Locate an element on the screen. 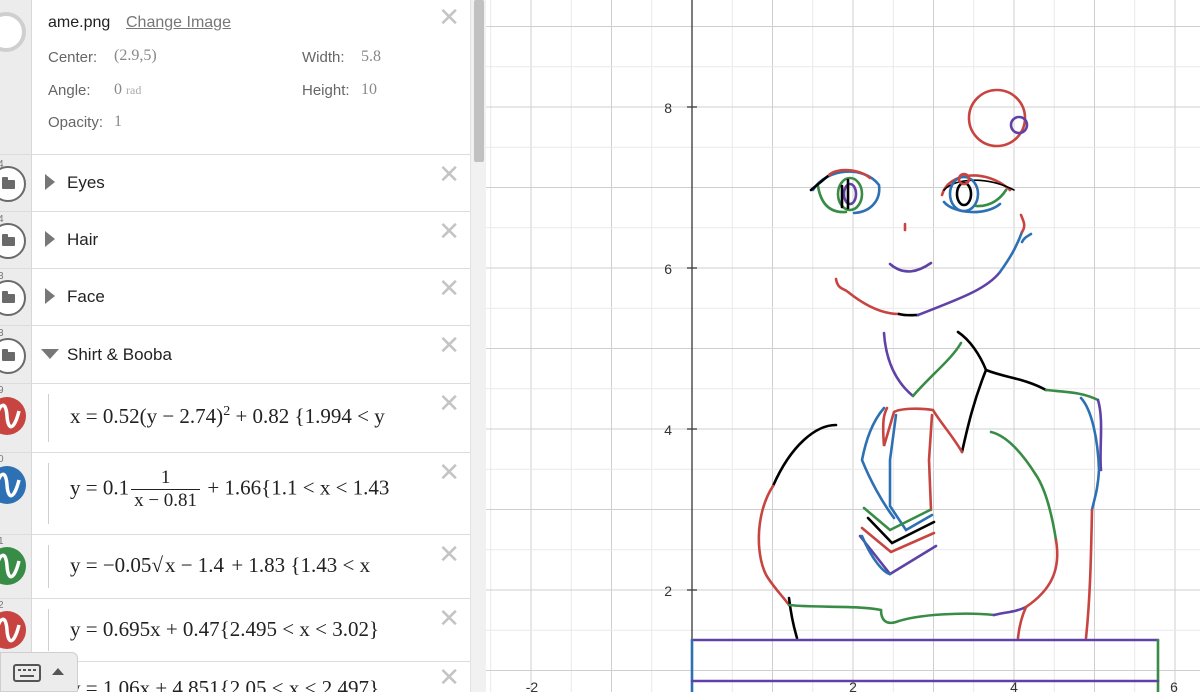 The image size is (1200, 692). x-tick-label: -2 is located at coordinates (532, 685).